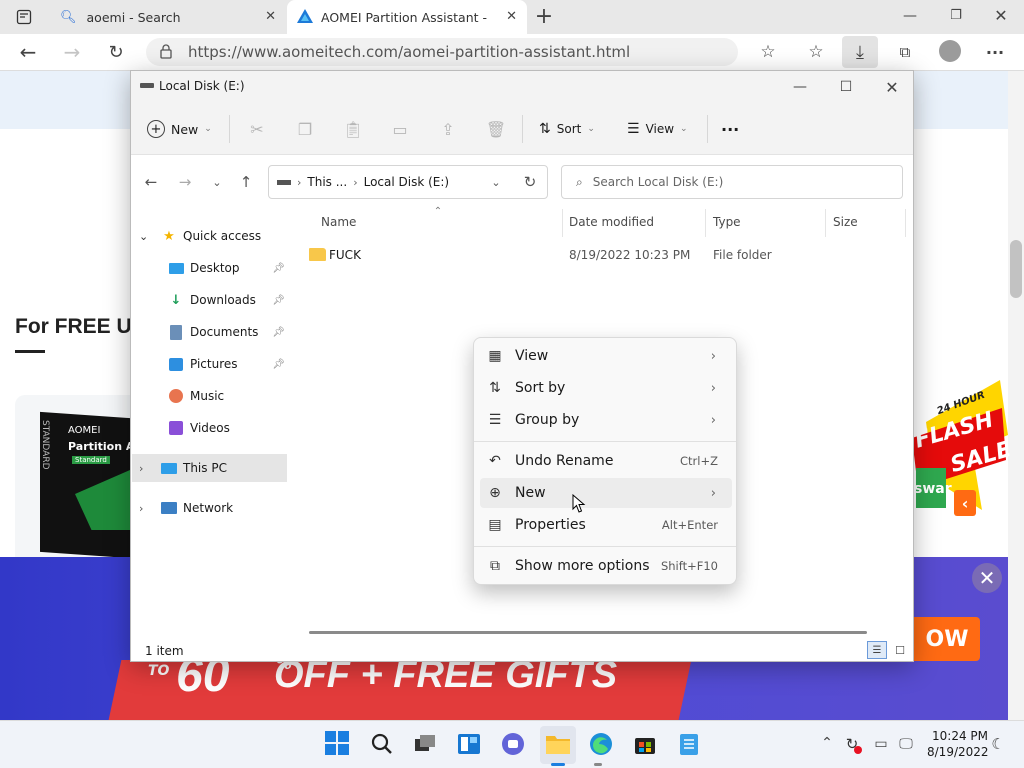  What do you see at coordinates (606, 356) in the screenshot?
I see `menu-item-view: ▦ View ›` at bounding box center [606, 356].